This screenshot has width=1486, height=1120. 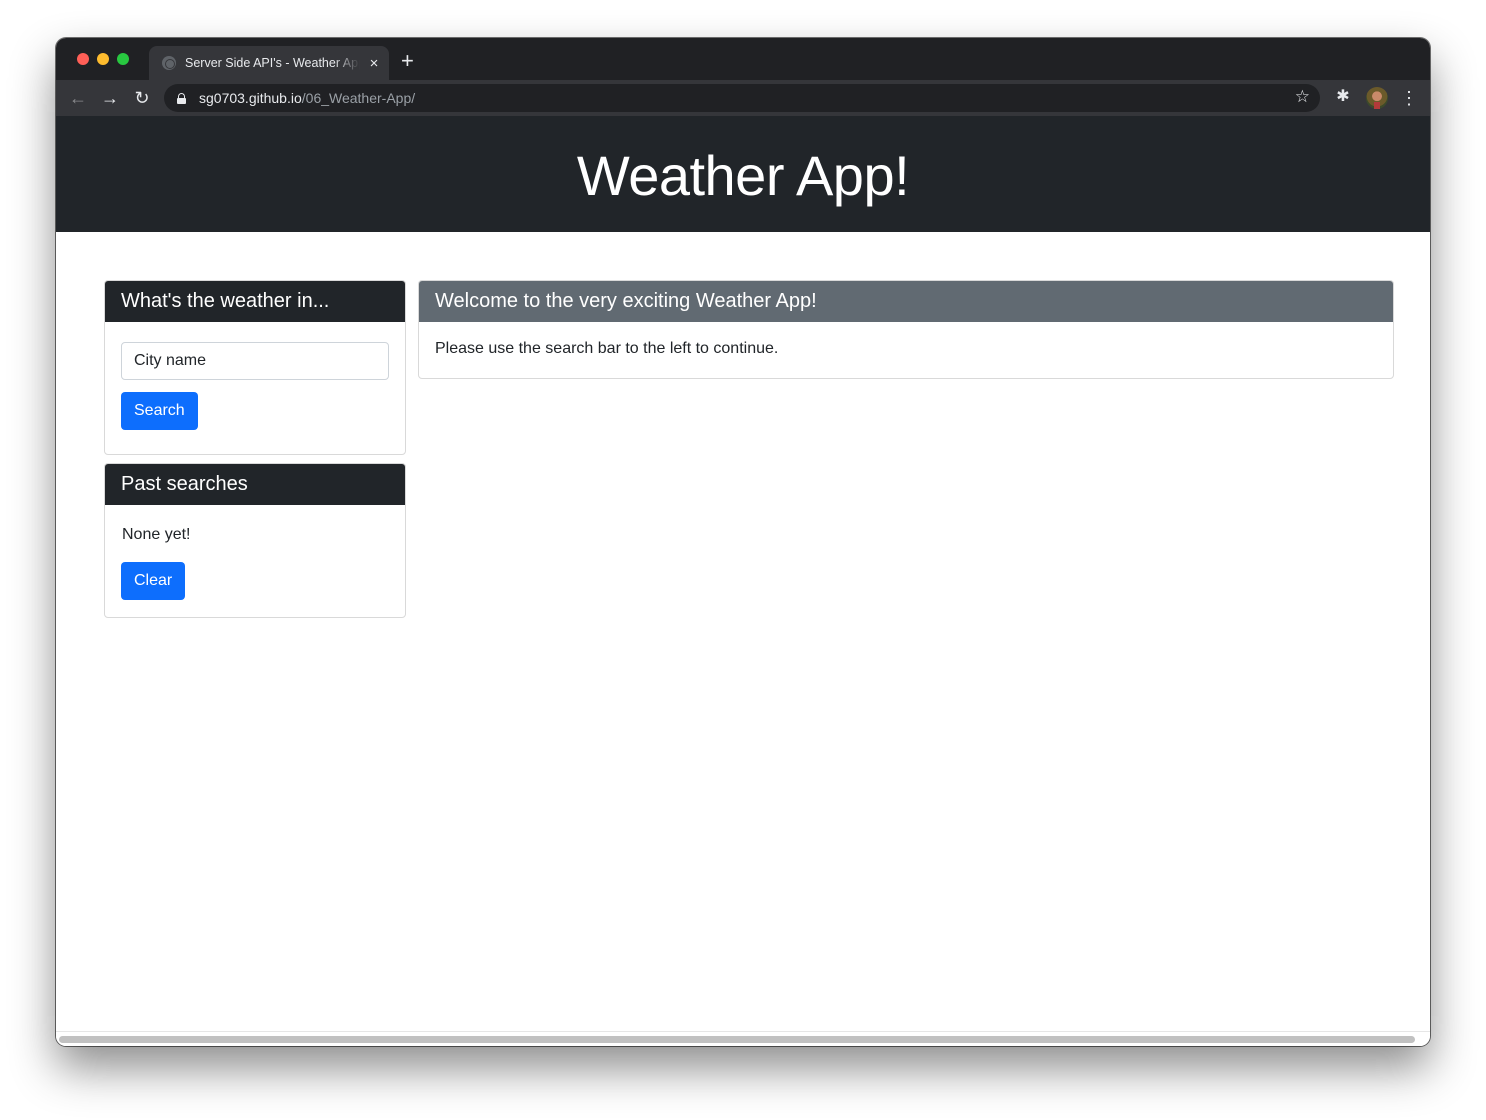 What do you see at coordinates (255, 540) in the screenshot?
I see `past-searches-card: Past searches None yet! Clear` at bounding box center [255, 540].